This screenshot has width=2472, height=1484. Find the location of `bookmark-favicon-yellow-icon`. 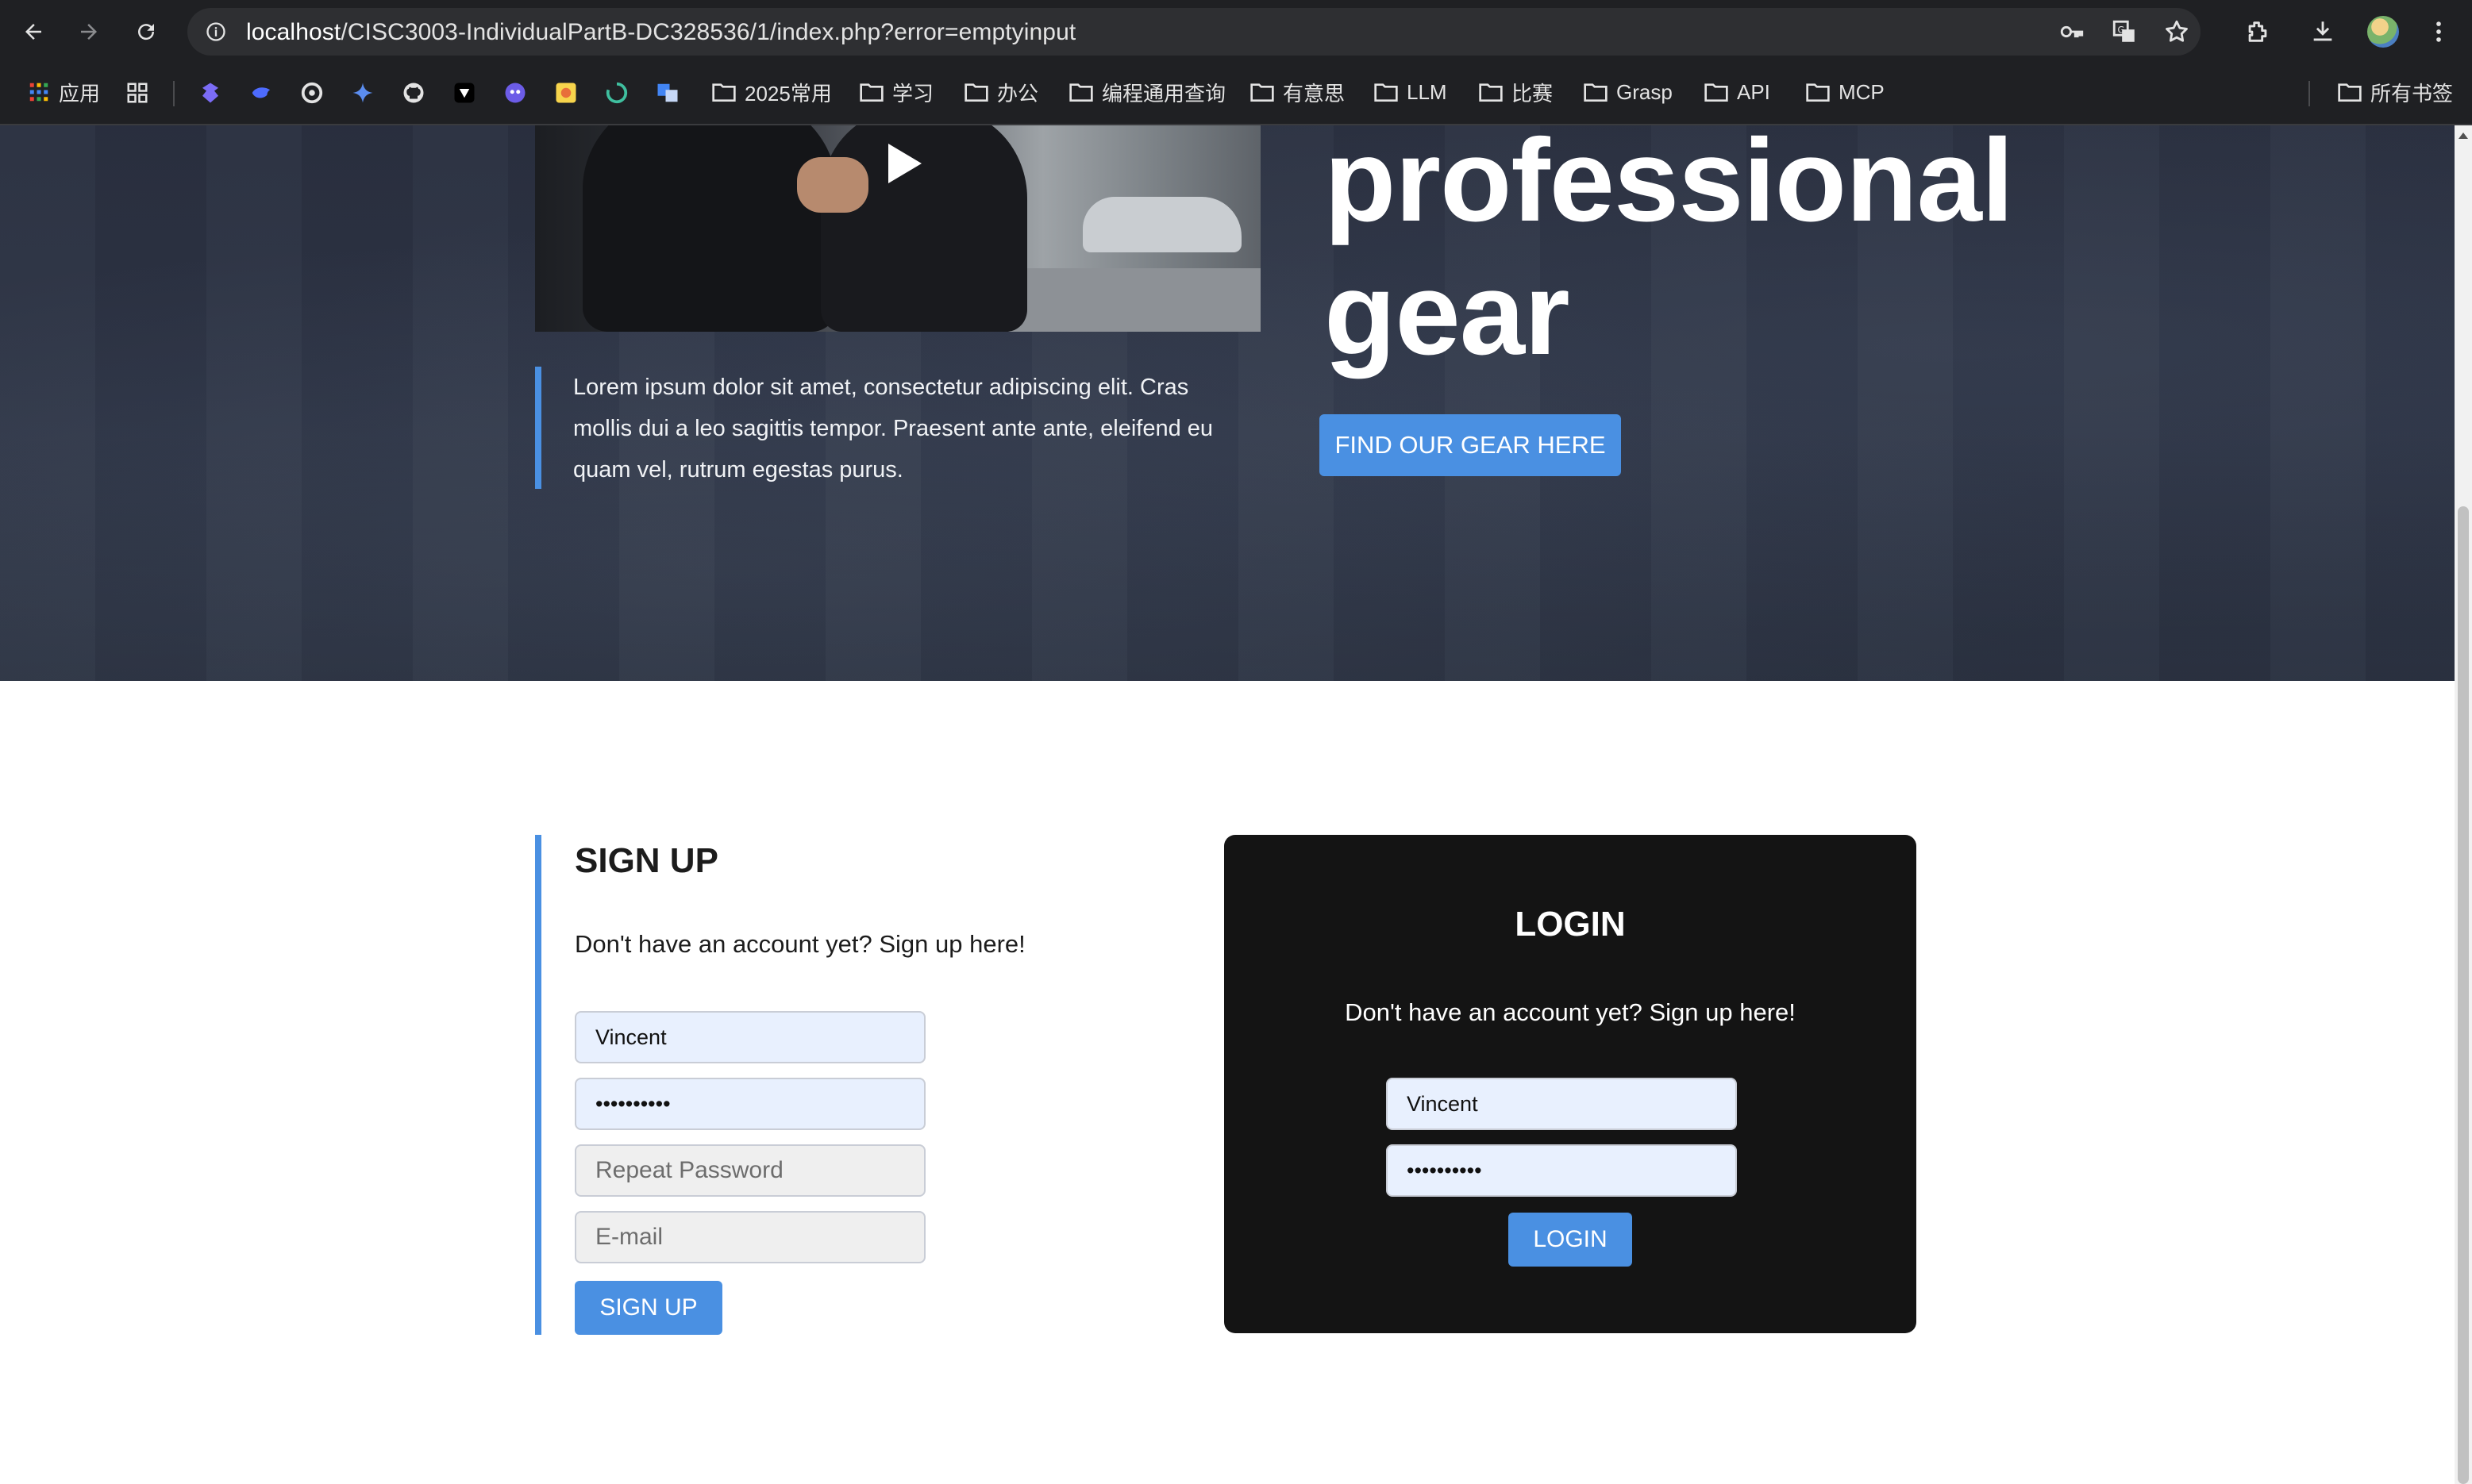

bookmark-favicon-yellow-icon is located at coordinates (566, 92).